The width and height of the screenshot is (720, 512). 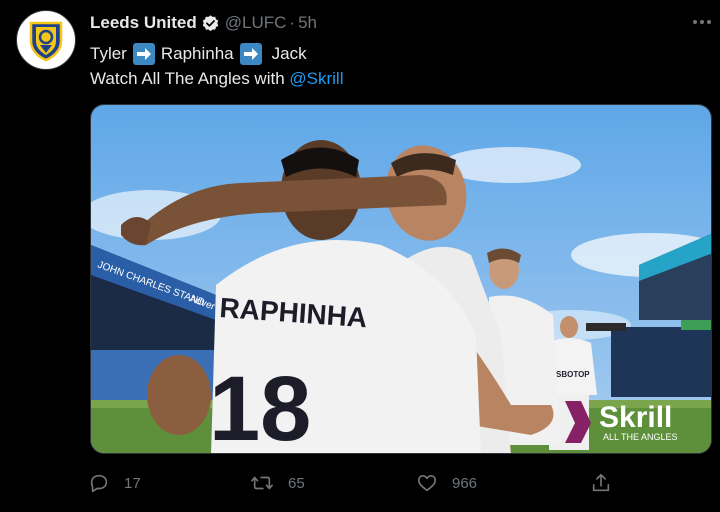 I want to click on tweet-header: Leeds United @LUFC · 5h, so click(x=203, y=23).